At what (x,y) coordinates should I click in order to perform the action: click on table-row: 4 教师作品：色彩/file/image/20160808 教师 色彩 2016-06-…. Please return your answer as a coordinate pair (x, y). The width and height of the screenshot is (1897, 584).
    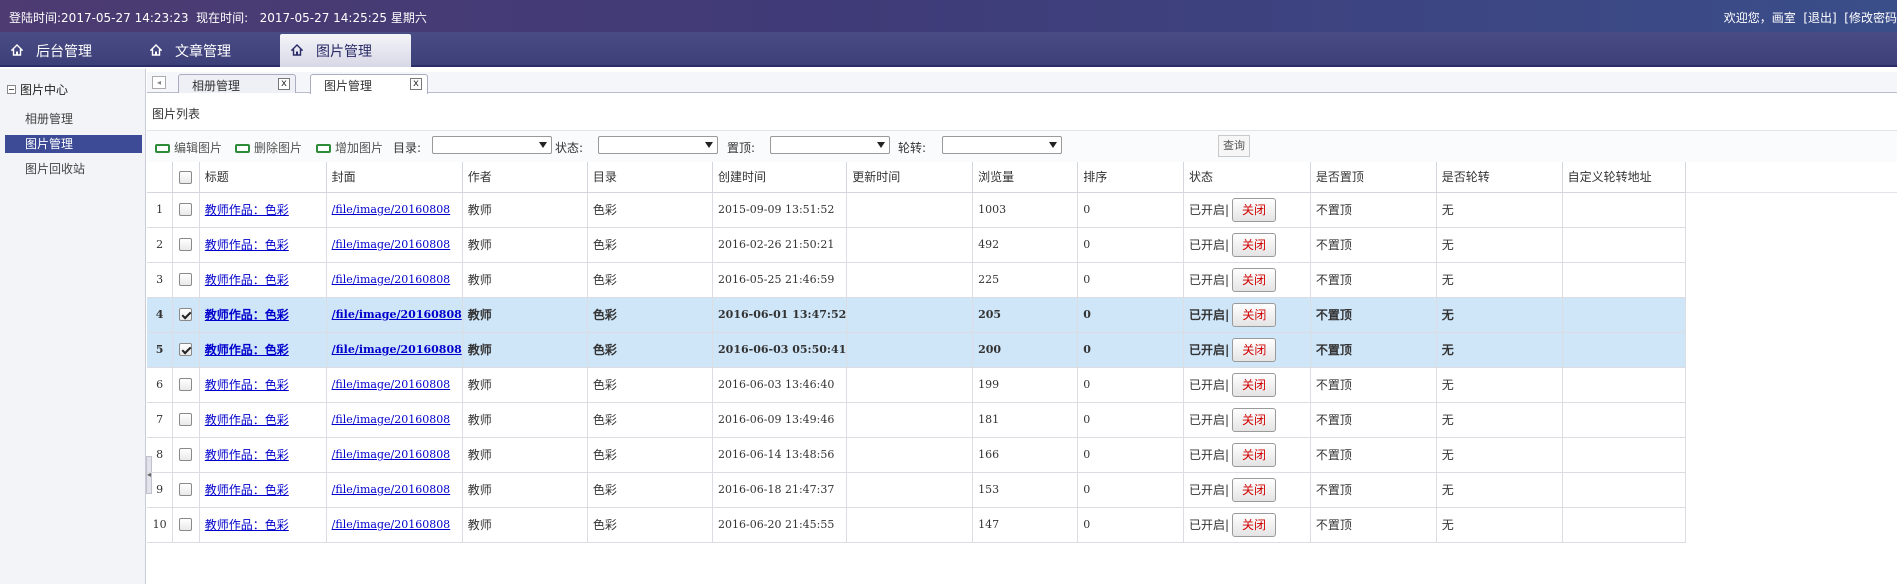
    Looking at the image, I should click on (1022, 315).